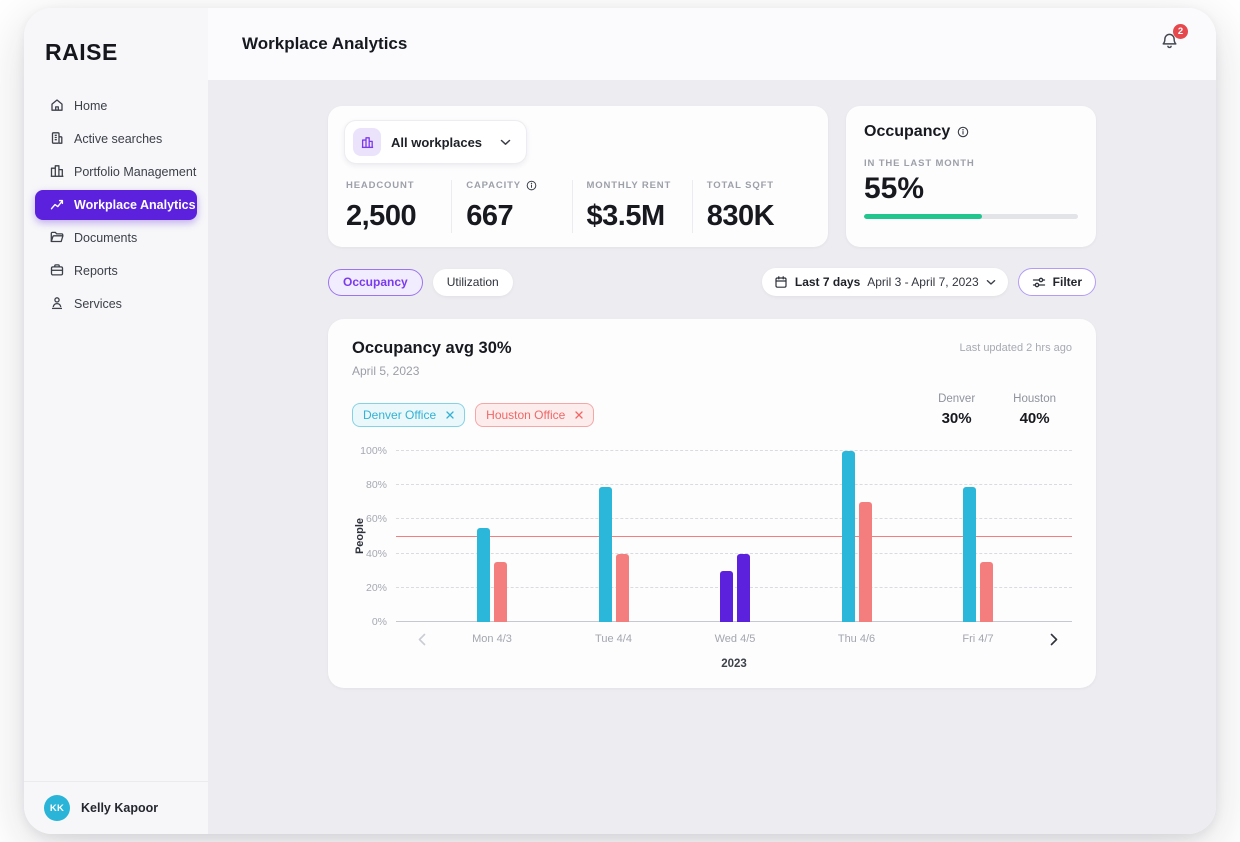 The width and height of the screenshot is (1240, 842). Describe the element at coordinates (734, 664) in the screenshot. I see `x-axis-year-label: 2023` at that location.